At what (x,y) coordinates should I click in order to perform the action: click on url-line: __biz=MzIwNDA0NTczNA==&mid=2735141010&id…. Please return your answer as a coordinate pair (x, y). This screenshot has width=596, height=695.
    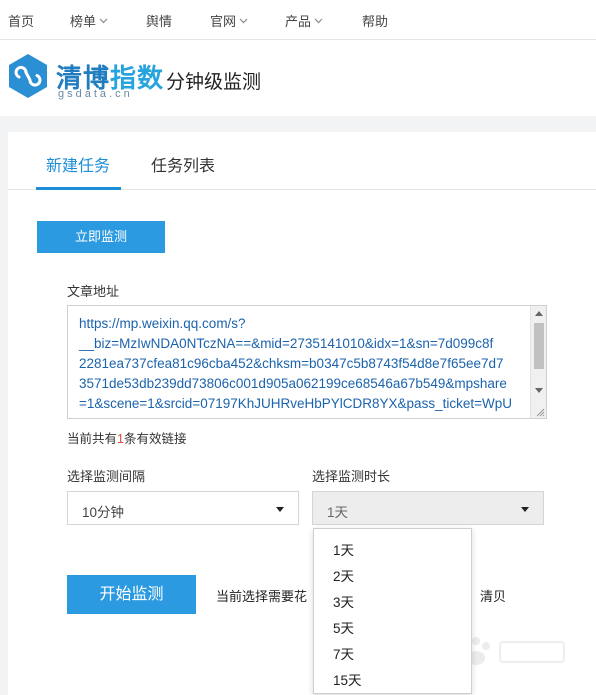
    Looking at the image, I should click on (286, 343).